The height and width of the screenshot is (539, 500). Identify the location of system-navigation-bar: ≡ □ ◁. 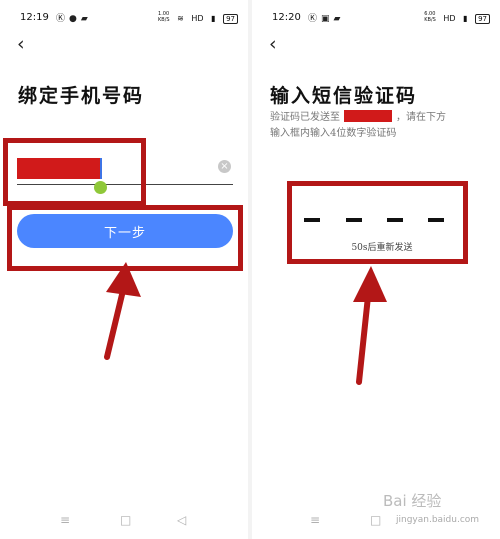
(124, 521).